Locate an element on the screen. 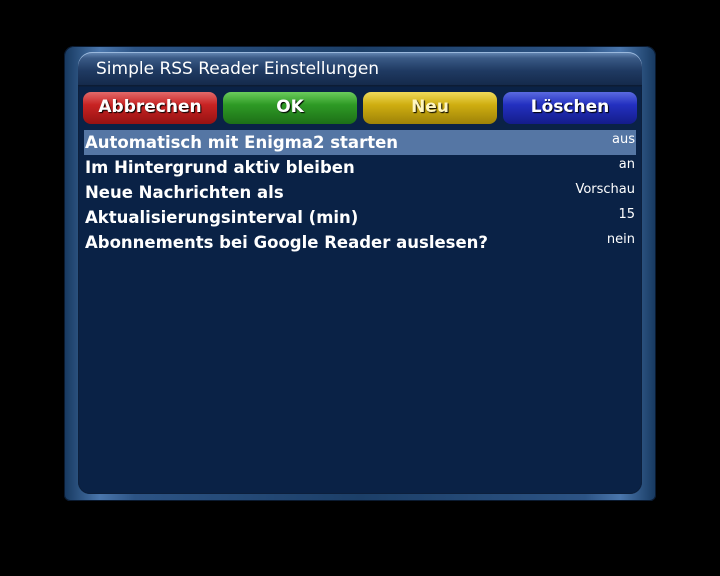 This screenshot has width=720, height=576. setting-row-background: Im Hintergrund aktiv bleiben an is located at coordinates (360, 167).